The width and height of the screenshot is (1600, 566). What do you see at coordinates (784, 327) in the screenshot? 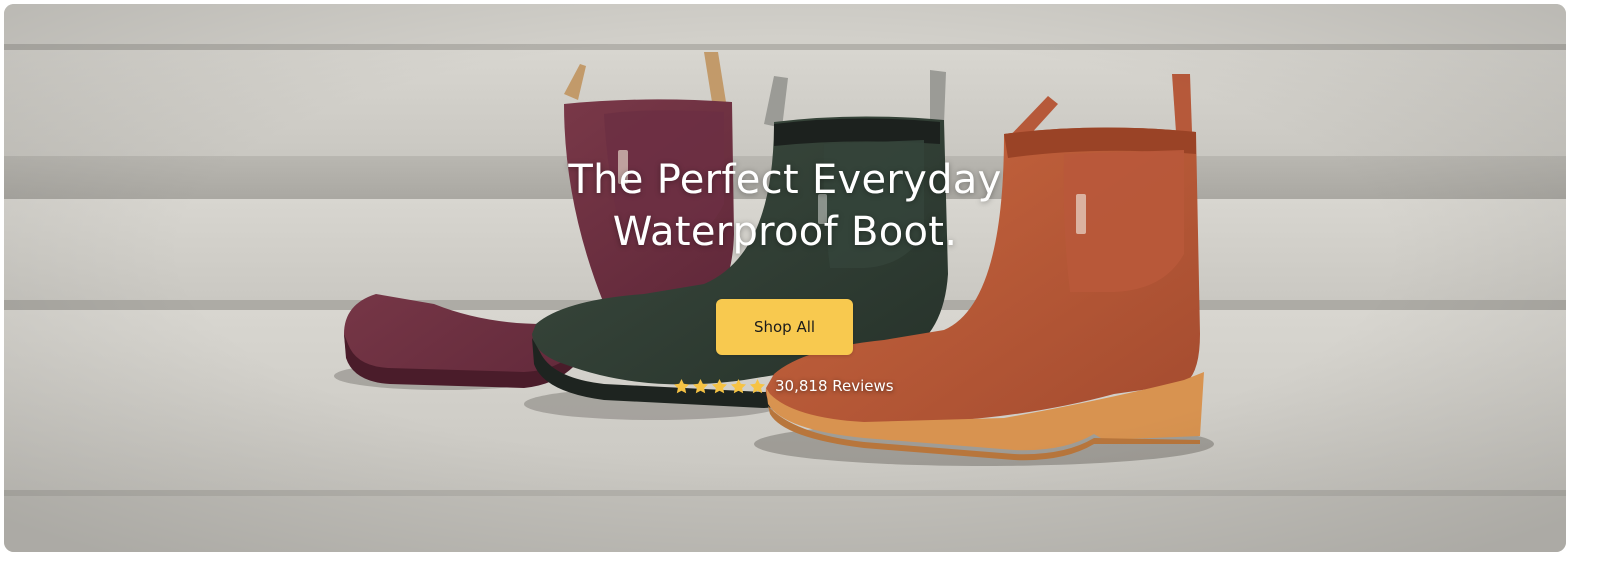
I see `shop-all-button: Shop All` at bounding box center [784, 327].